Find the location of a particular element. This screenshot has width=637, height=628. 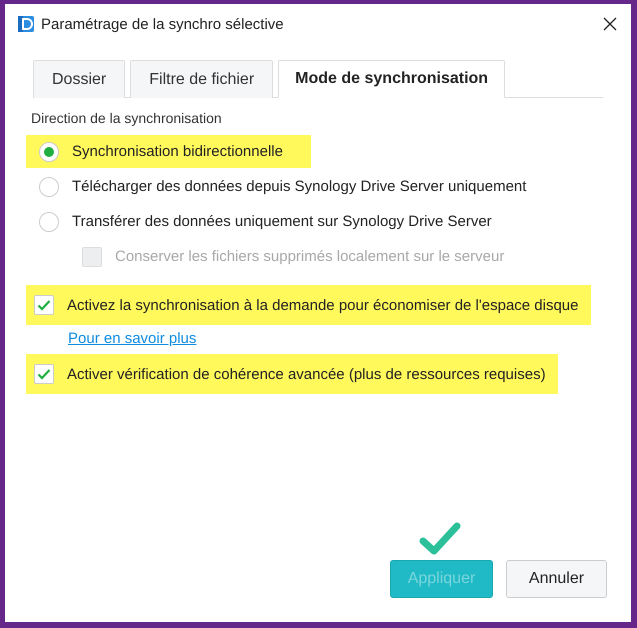

option-label: Télécharger des données depuis Synology Drive Server uniquement is located at coordinates (299, 186).